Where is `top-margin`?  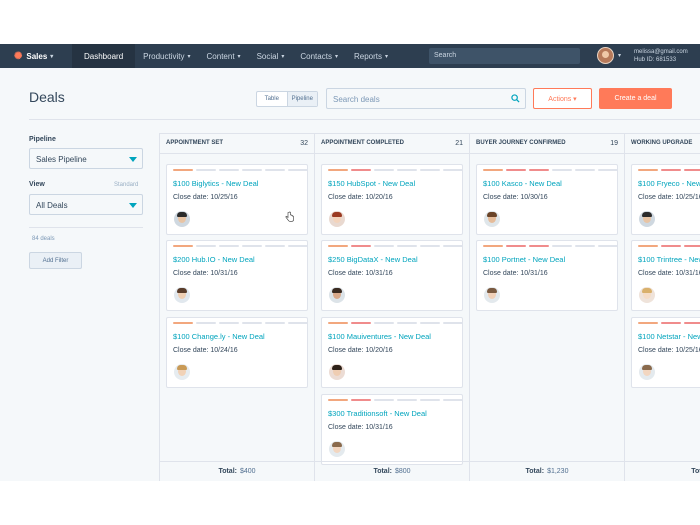
top-margin is located at coordinates (350, 22).